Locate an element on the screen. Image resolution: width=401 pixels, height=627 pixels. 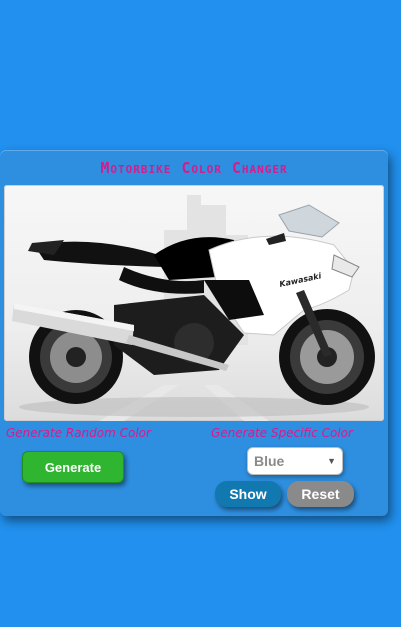
color-select: Blue ▼ is located at coordinates (295, 461).